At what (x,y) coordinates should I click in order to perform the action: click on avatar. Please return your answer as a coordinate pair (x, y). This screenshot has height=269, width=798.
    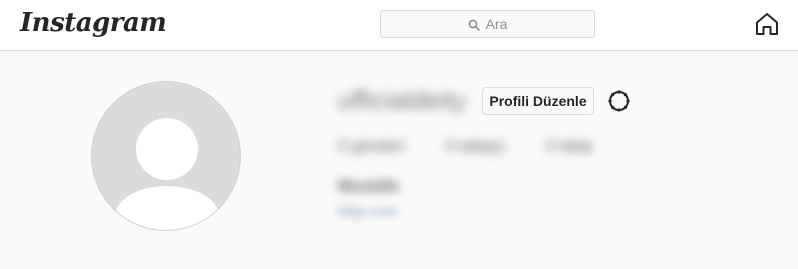
    Looking at the image, I should click on (166, 156).